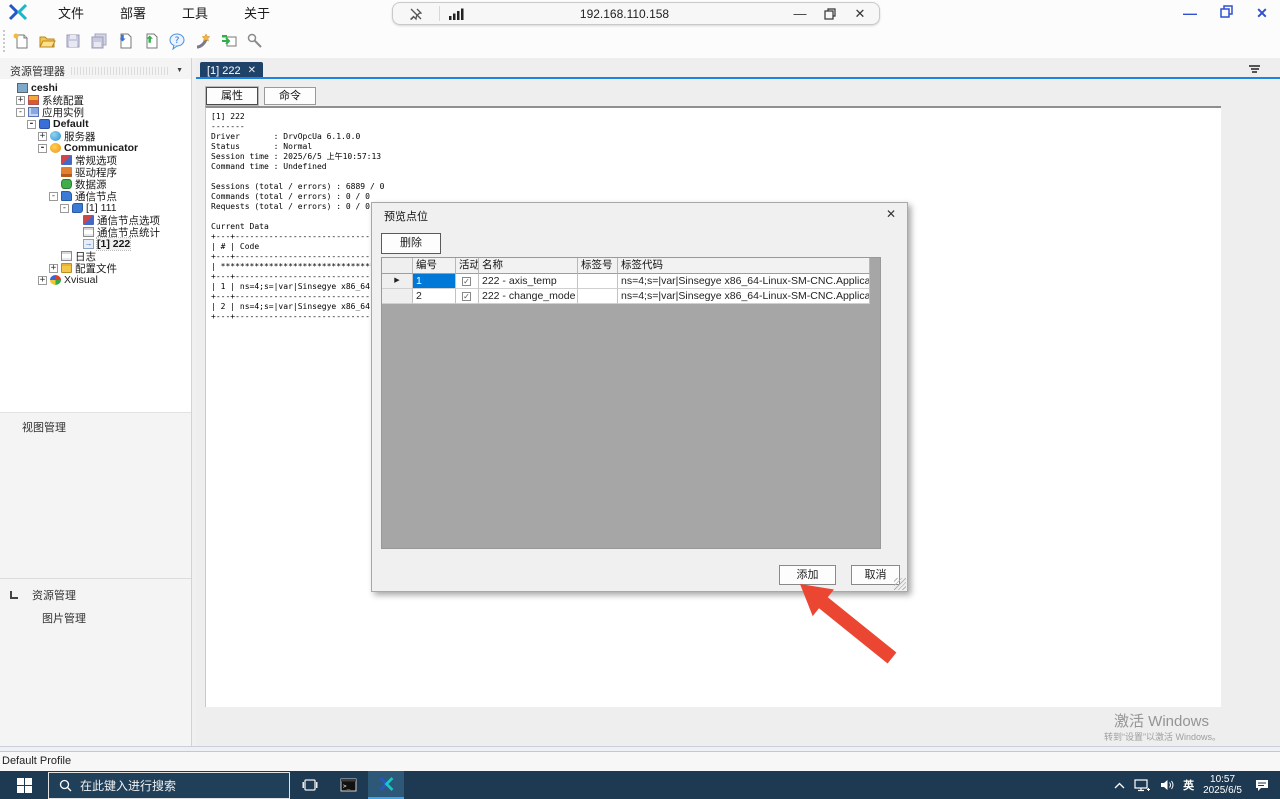 This screenshot has width=1280, height=799. What do you see at coordinates (232, 96) in the screenshot?
I see `properties-button: 属性` at bounding box center [232, 96].